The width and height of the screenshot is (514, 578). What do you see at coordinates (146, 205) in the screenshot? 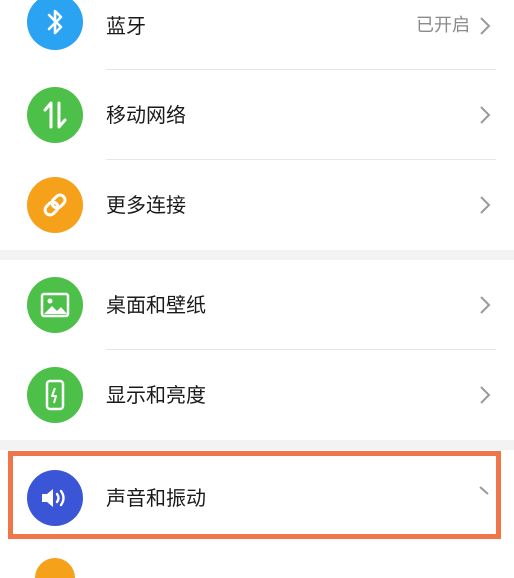
I see `more-connections-label: 更多连接` at bounding box center [146, 205].